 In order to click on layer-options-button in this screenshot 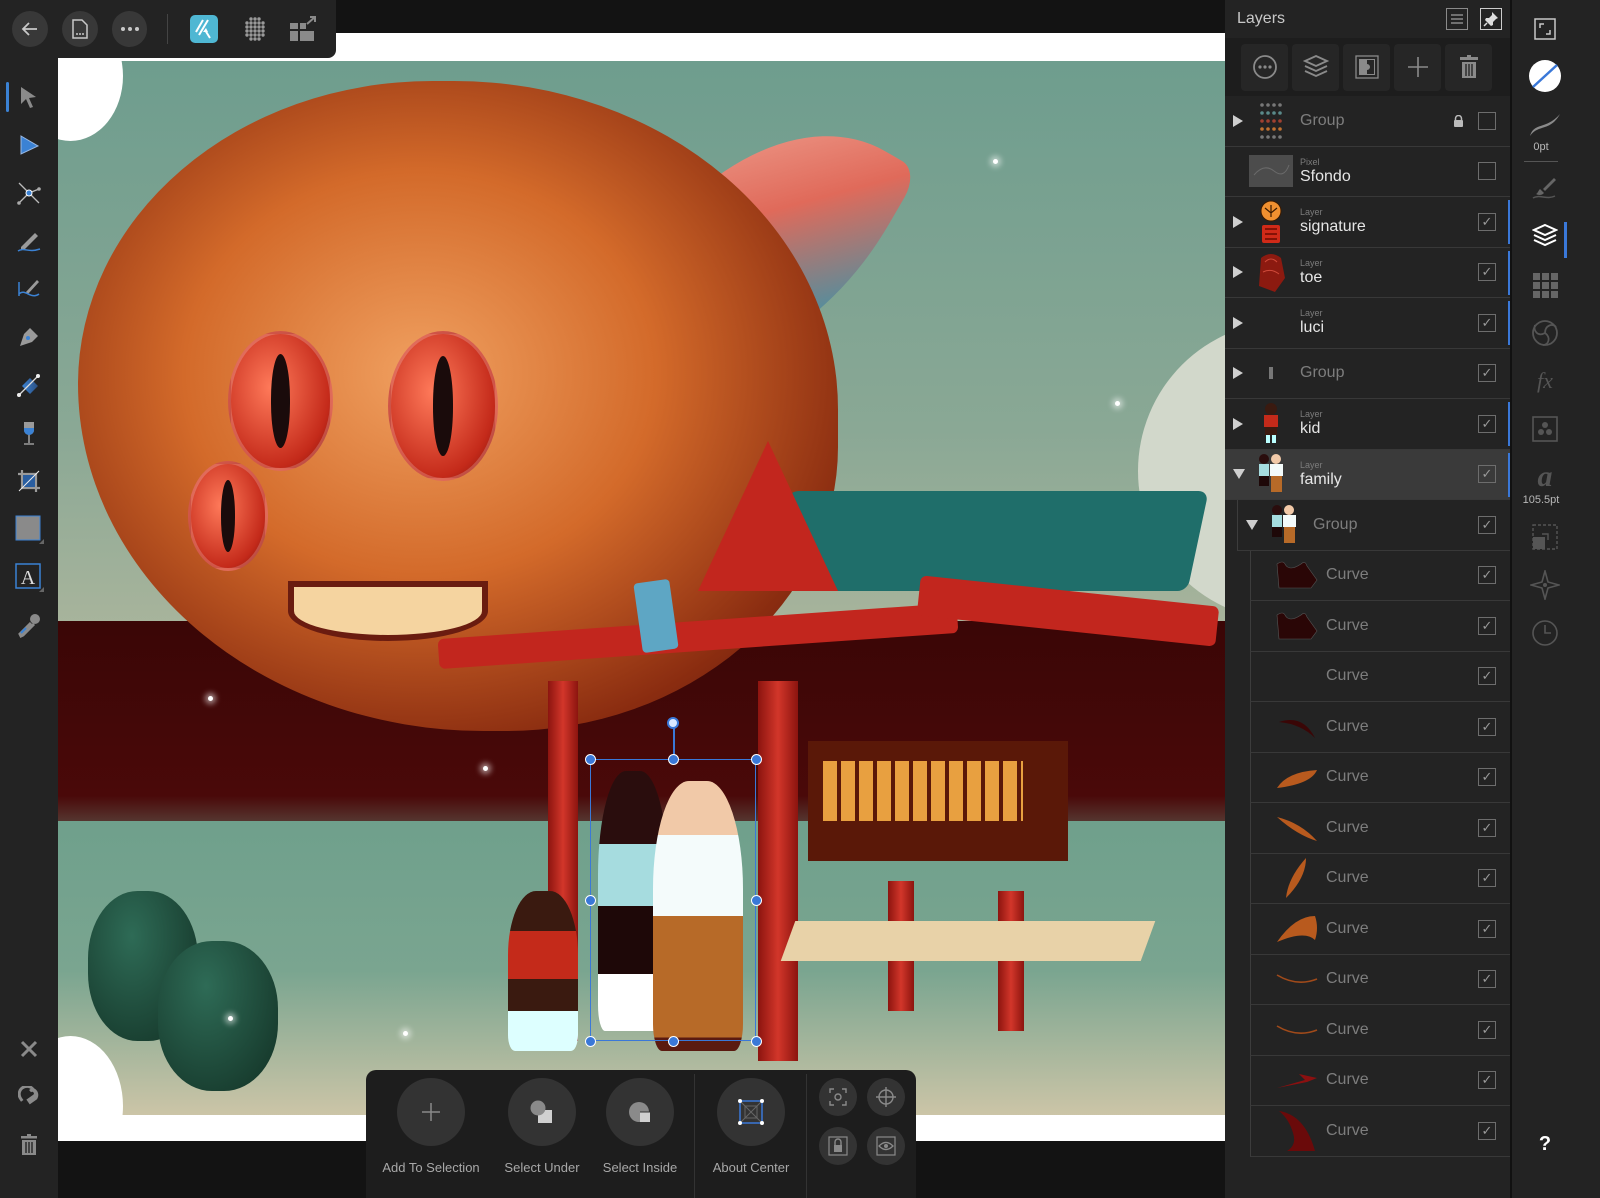, I will do `click(1264, 67)`.